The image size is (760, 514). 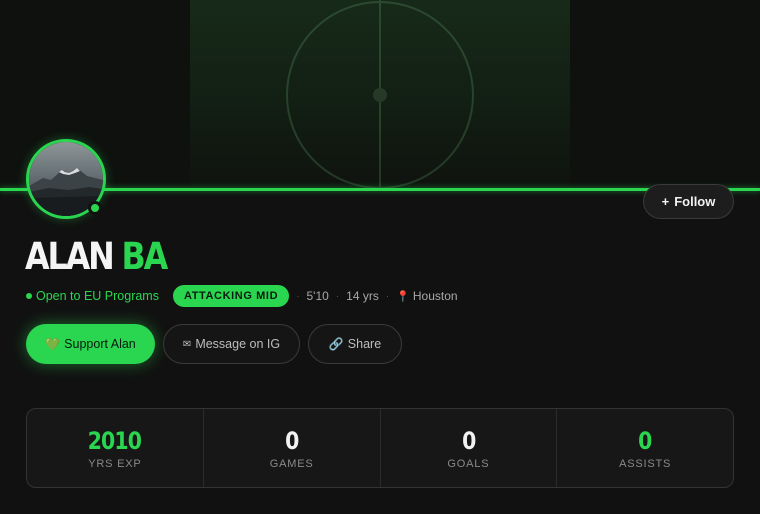 I want to click on stat-value: 2010, so click(x=115, y=440).